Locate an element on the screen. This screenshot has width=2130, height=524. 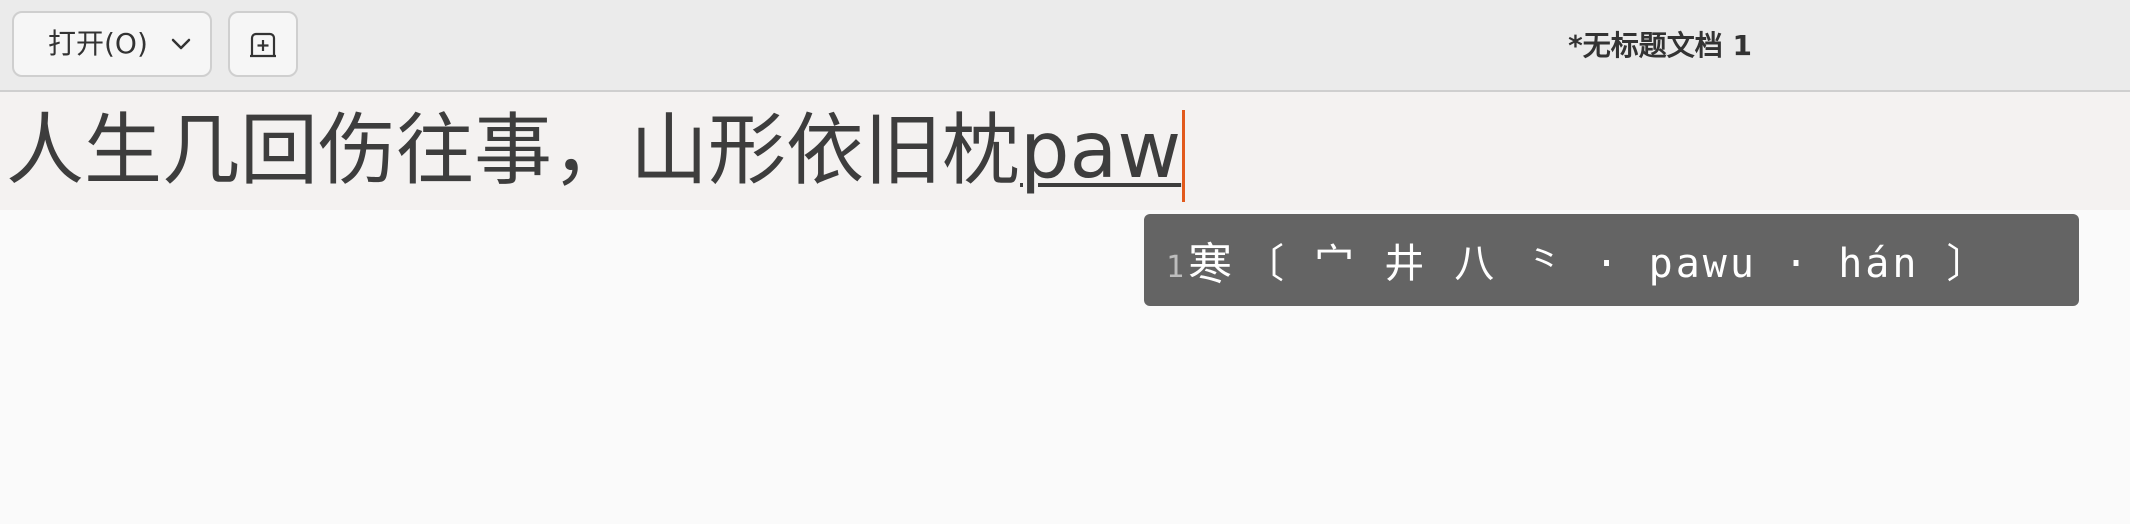
committed-text: 人生几回伤往事，山形依旧枕 is located at coordinates (513, 151).